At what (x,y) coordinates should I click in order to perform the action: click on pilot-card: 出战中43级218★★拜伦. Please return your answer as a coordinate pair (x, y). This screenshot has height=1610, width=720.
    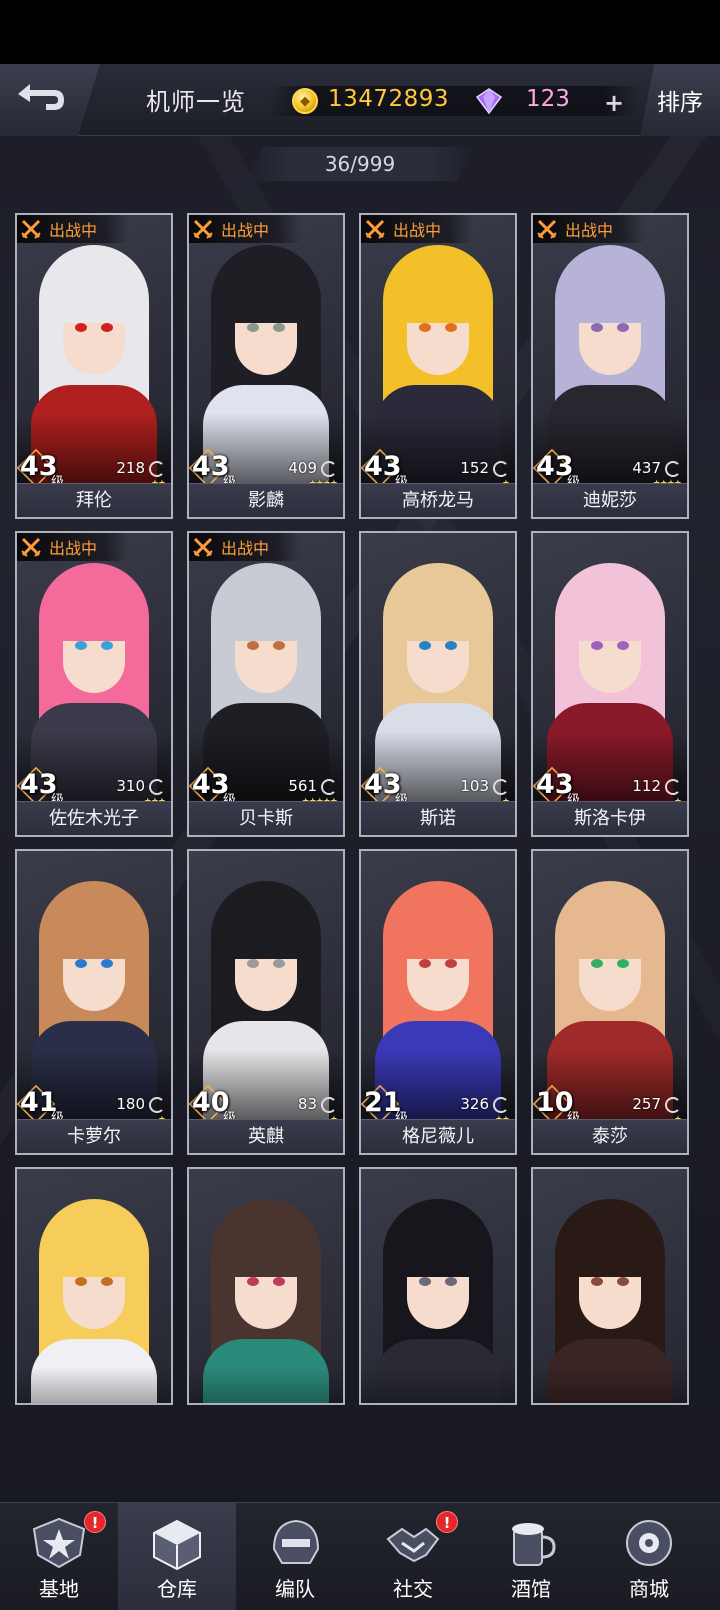
    Looking at the image, I should click on (94, 366).